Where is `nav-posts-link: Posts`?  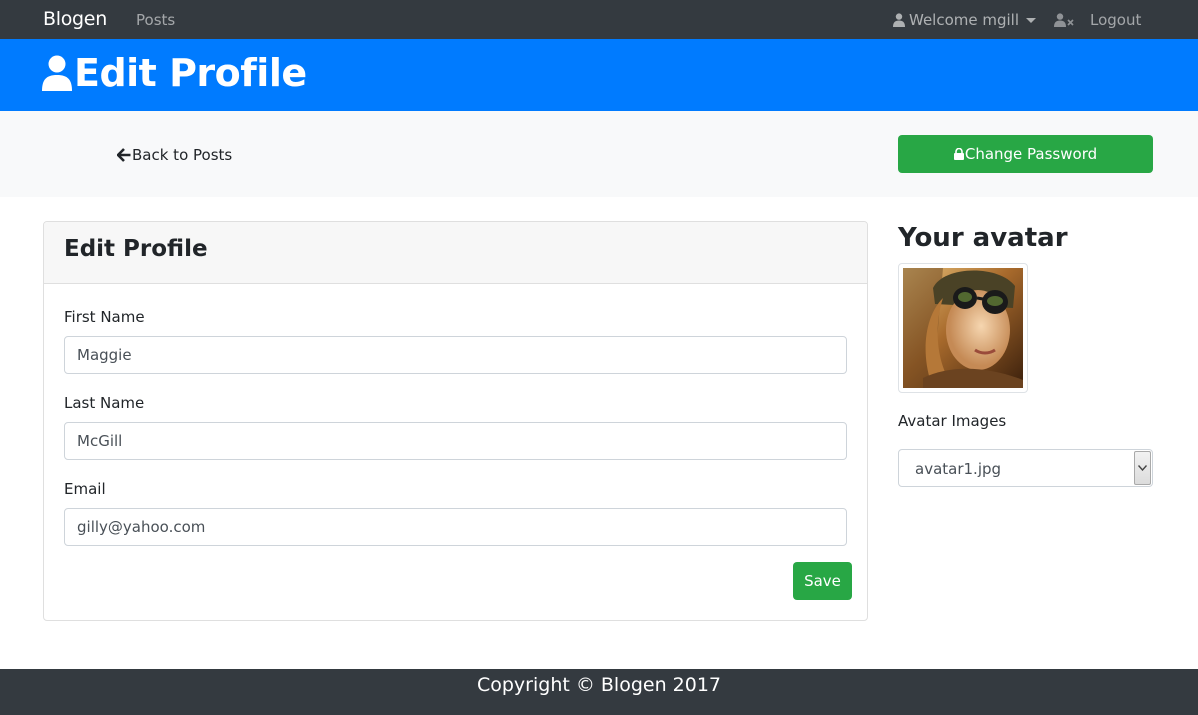 nav-posts-link: Posts is located at coordinates (155, 20).